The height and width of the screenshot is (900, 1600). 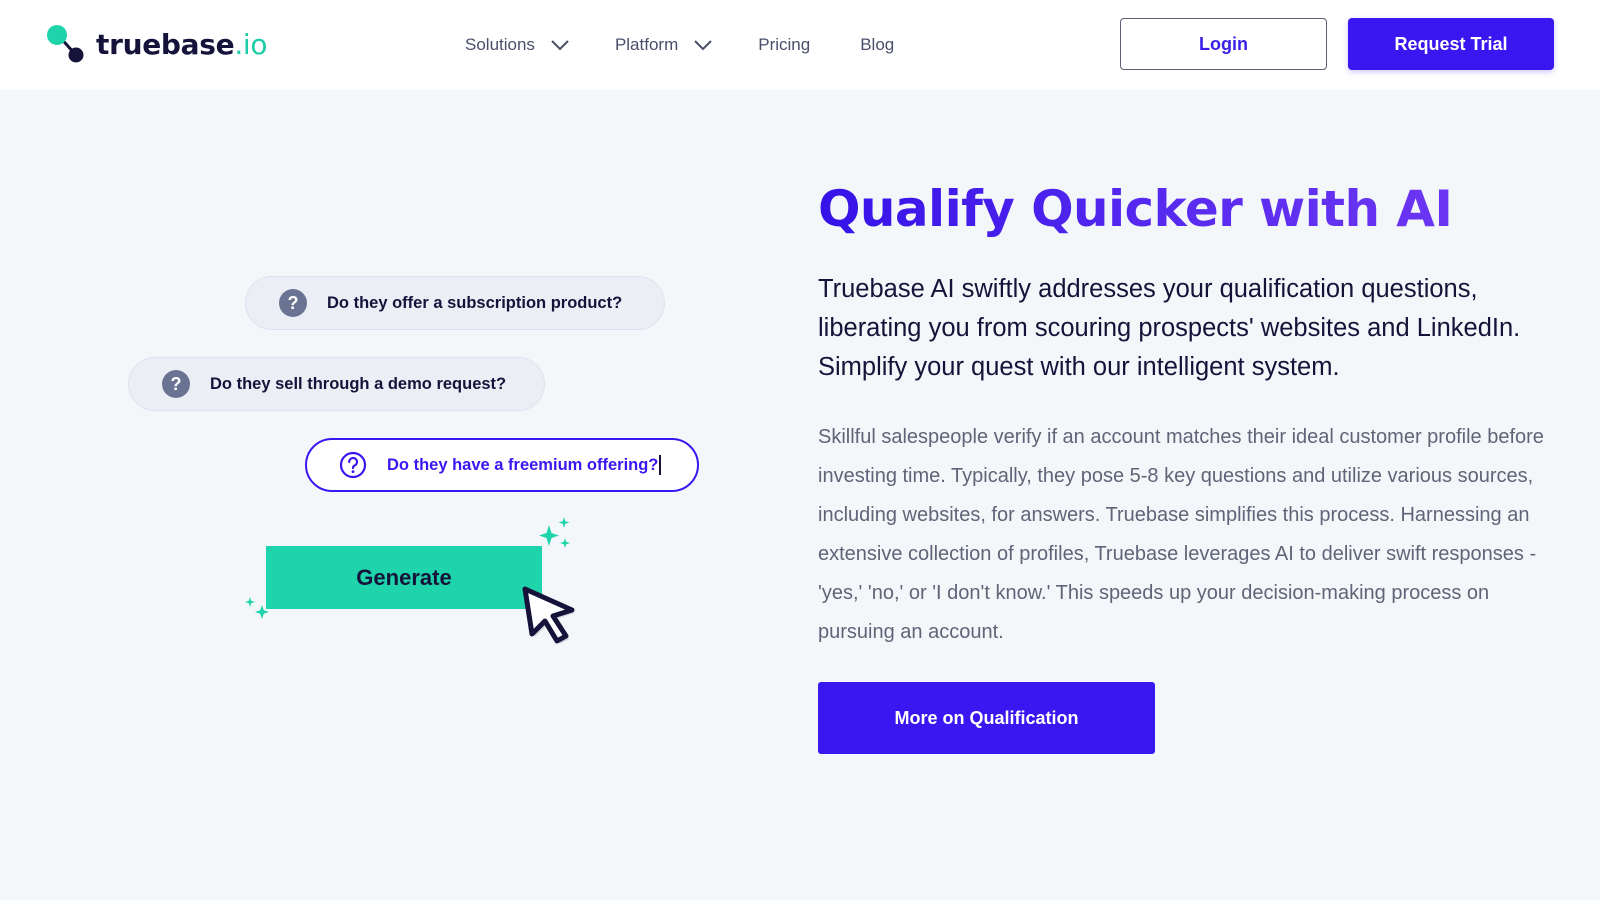 I want to click on nav-platform: Platform, so click(x=663, y=45).